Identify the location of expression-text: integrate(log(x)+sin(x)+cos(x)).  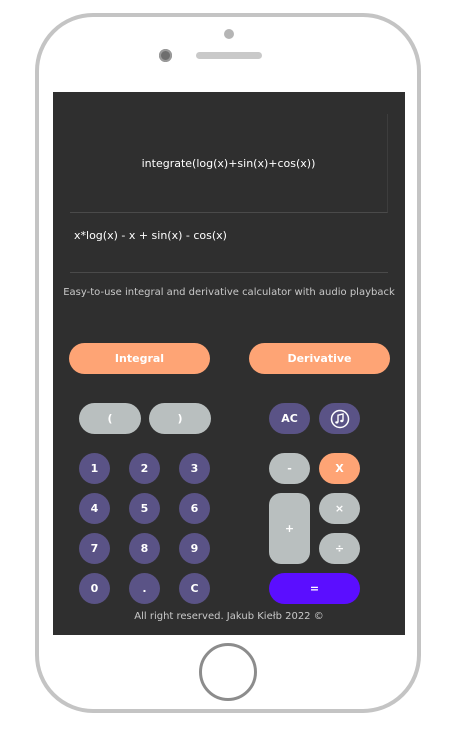
(228, 163).